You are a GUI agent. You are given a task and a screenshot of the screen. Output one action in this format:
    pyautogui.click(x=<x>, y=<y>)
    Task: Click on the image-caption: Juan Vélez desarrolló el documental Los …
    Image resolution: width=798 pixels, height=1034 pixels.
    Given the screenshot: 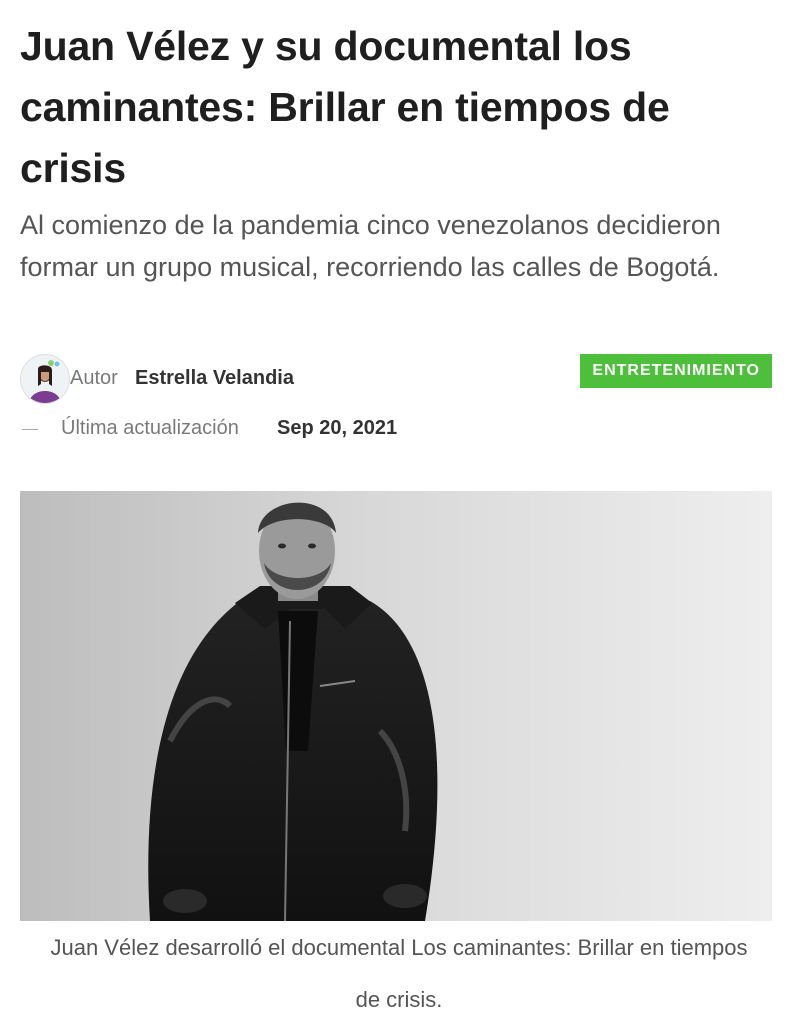 What is the action you would take?
    pyautogui.click(x=399, y=973)
    